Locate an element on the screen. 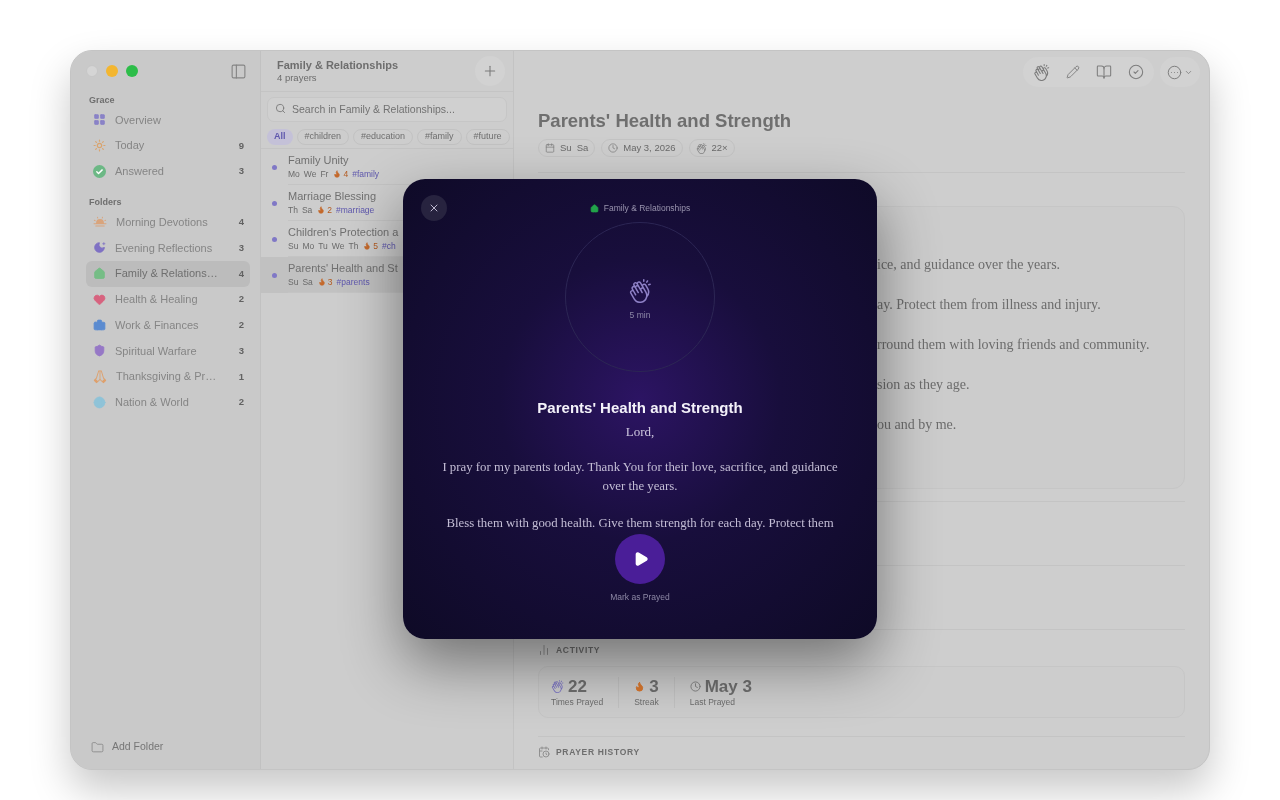 This screenshot has width=1280, height=800. sidebar-item: Today 9 is located at coordinates (168, 145).